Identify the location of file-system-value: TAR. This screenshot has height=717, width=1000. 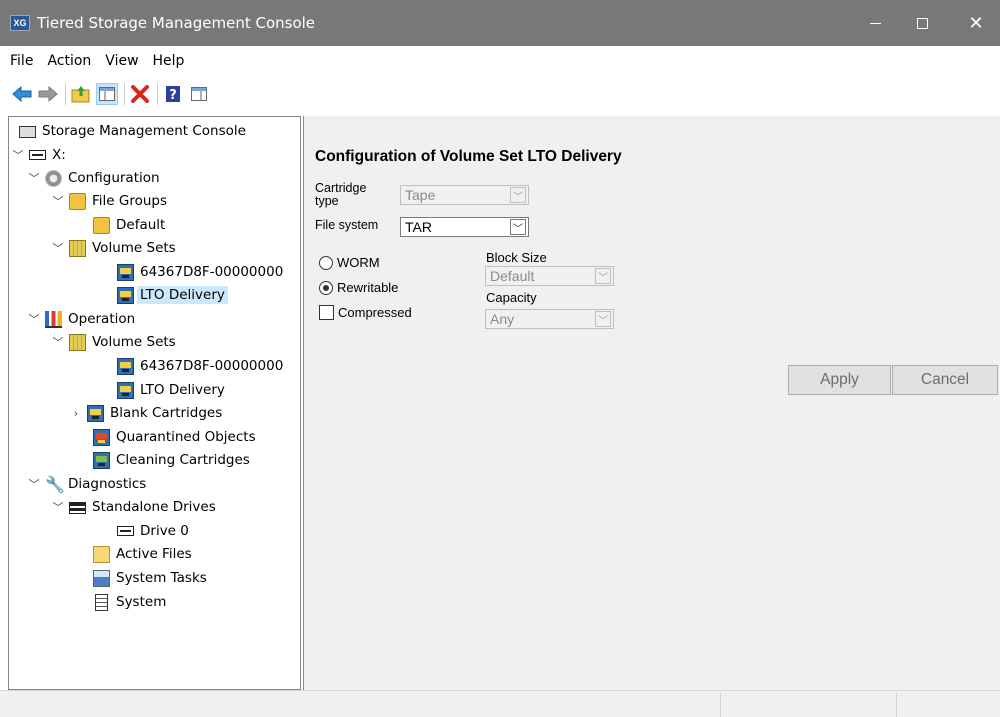
(418, 227).